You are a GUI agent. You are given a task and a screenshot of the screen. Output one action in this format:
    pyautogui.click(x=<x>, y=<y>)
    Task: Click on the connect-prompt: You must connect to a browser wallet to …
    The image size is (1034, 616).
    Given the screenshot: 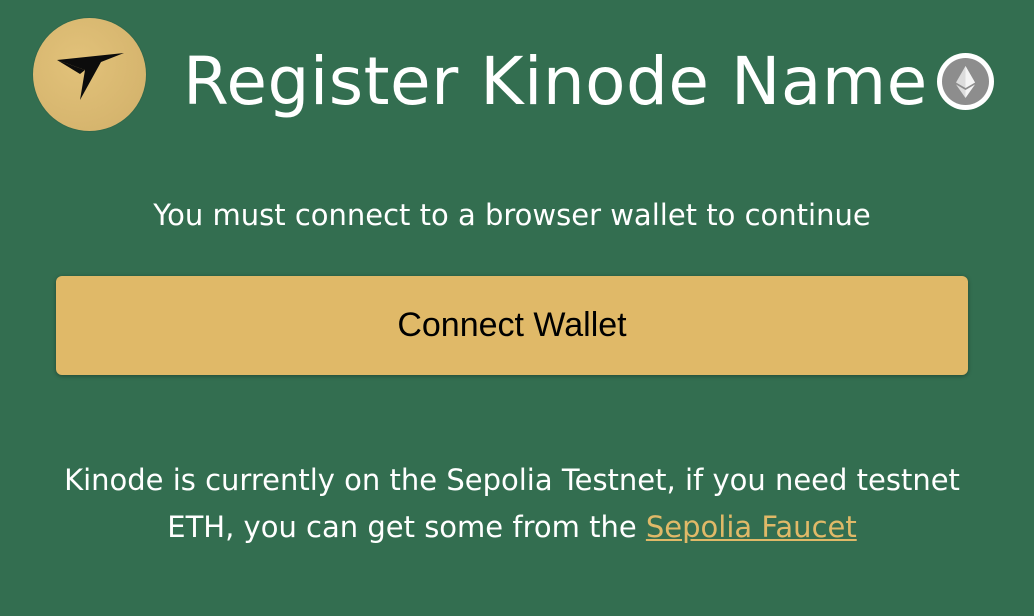 What is the action you would take?
    pyautogui.click(x=512, y=215)
    